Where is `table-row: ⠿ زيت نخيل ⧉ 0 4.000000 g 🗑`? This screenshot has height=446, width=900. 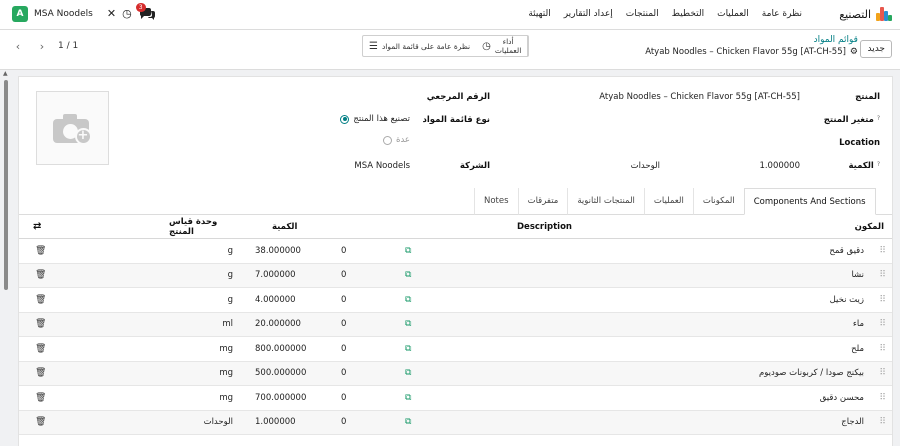 table-row: ⠿ زيت نخيل ⧉ 0 4.000000 g 🗑 is located at coordinates (455, 300).